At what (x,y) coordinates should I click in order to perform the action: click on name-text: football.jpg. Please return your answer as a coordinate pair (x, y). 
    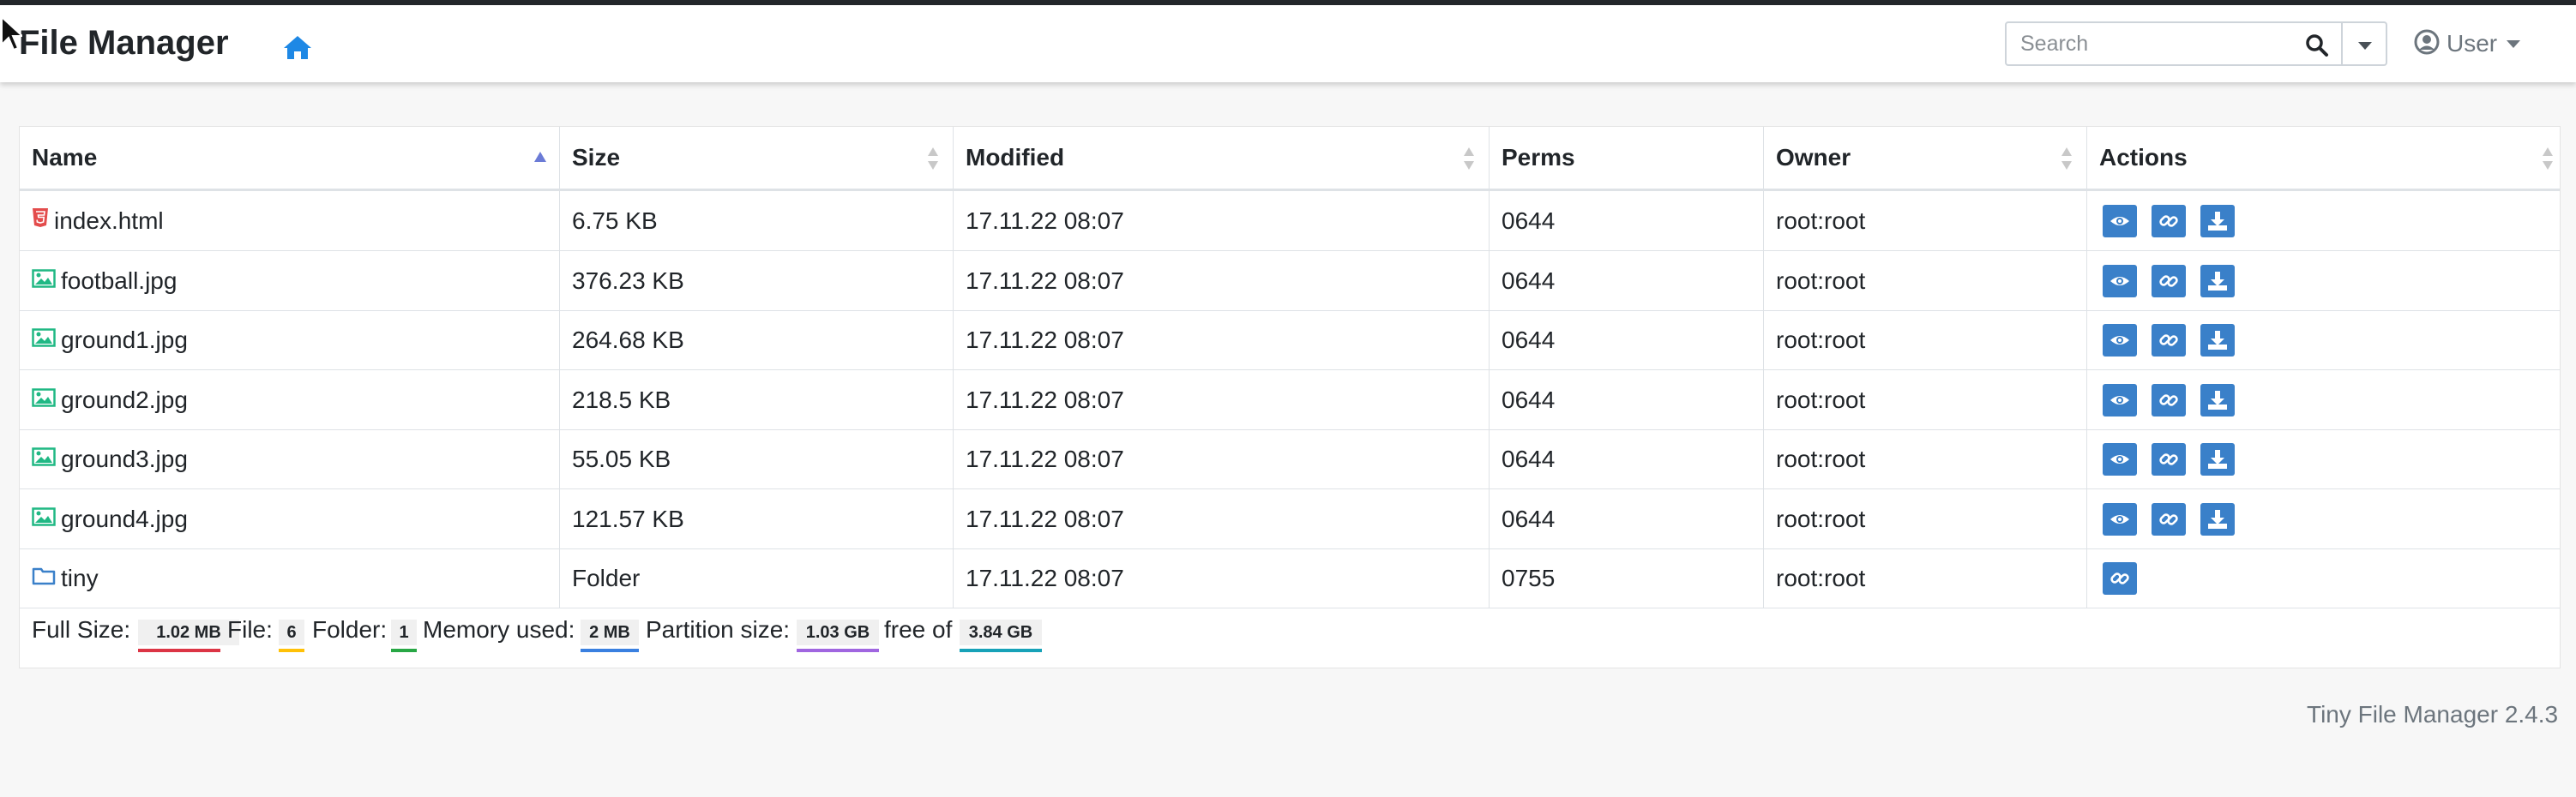
    Looking at the image, I should click on (119, 280).